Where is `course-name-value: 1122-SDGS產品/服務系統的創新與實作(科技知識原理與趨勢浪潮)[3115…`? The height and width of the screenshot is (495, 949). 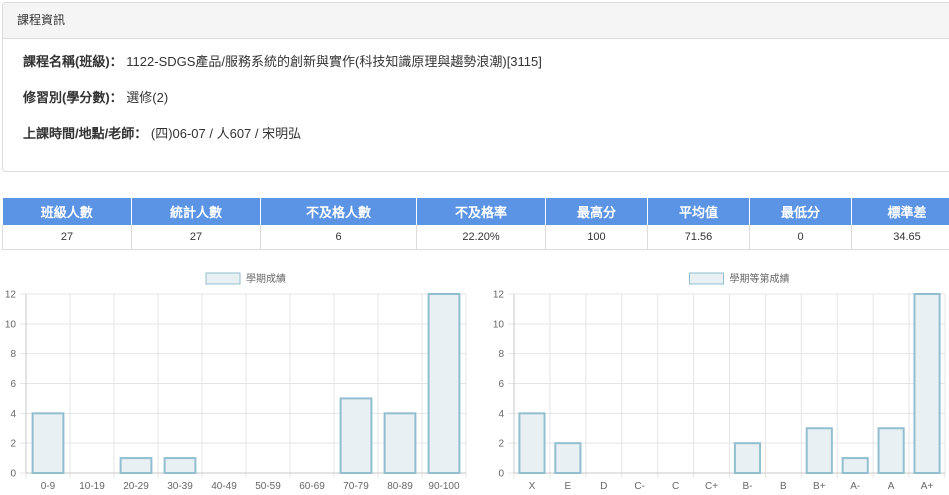
course-name-value: 1122-SDGS產品/服務系統的創新與實作(科技知識原理與趨勢浪潮)[3115… is located at coordinates (334, 61).